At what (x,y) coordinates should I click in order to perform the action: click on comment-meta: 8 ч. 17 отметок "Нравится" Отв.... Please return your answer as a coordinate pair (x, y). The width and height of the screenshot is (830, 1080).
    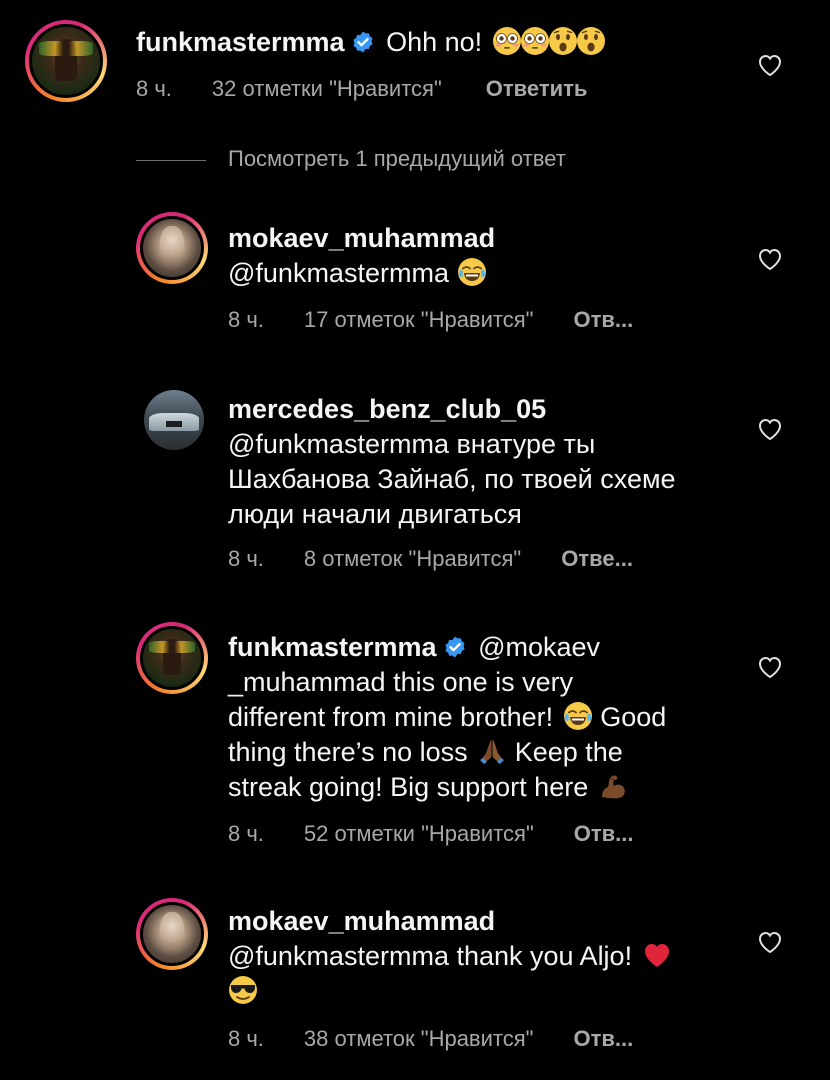
    Looking at the image, I should click on (430, 320).